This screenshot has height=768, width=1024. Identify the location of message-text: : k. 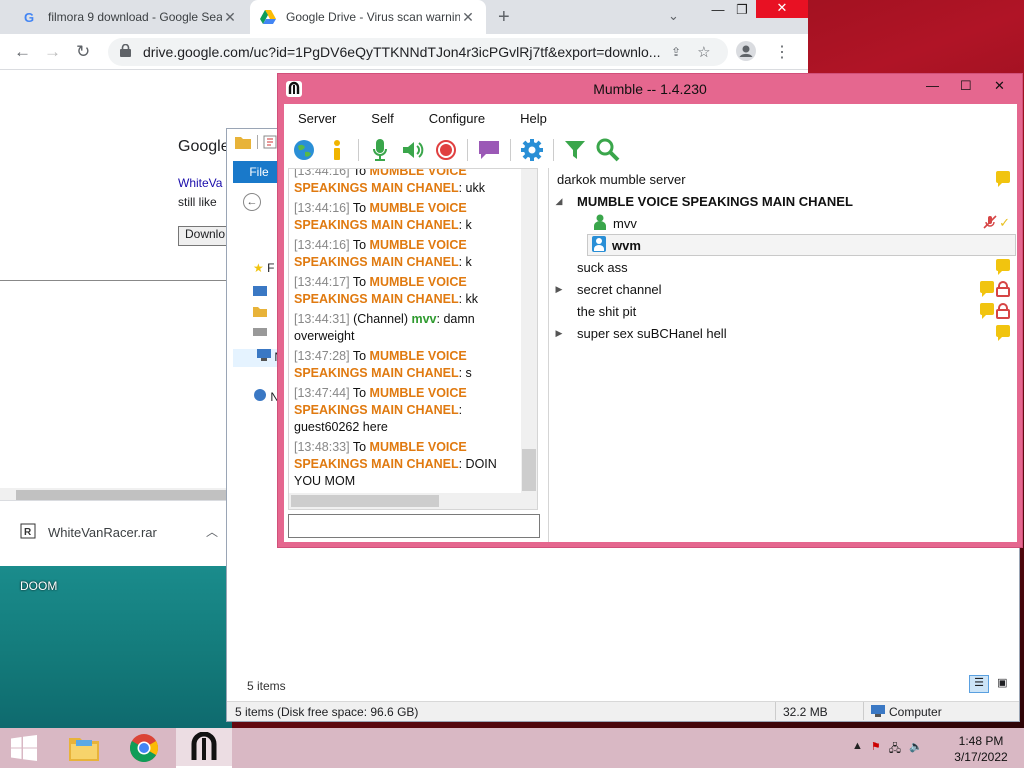
(465, 262).